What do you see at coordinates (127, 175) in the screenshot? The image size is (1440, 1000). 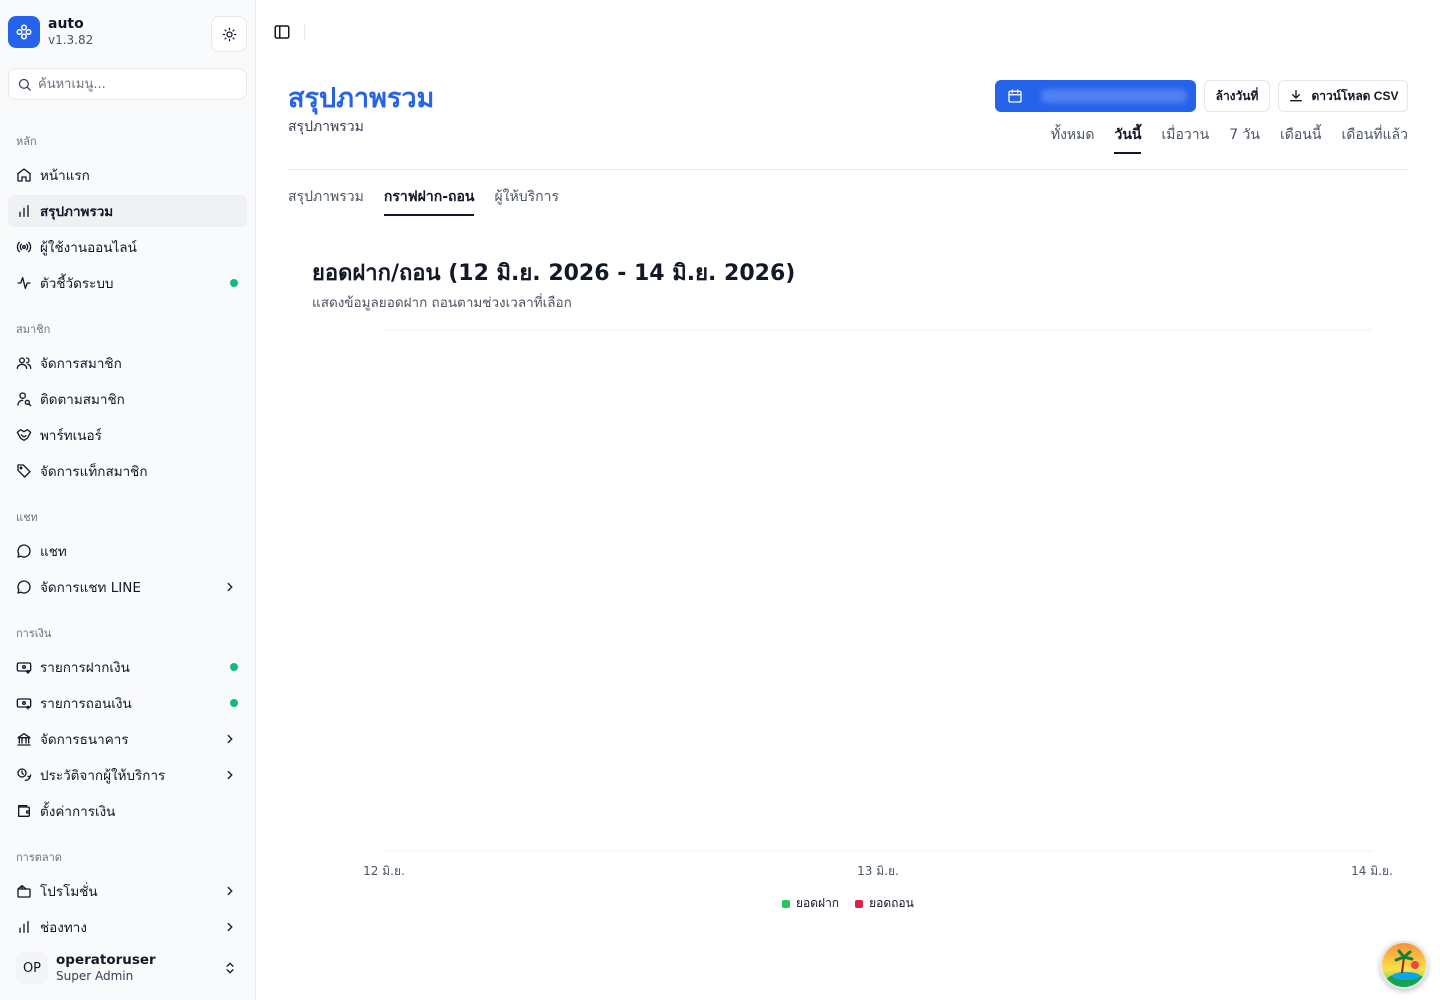 I see `sidebar-item-home: หน้าแรก` at bounding box center [127, 175].